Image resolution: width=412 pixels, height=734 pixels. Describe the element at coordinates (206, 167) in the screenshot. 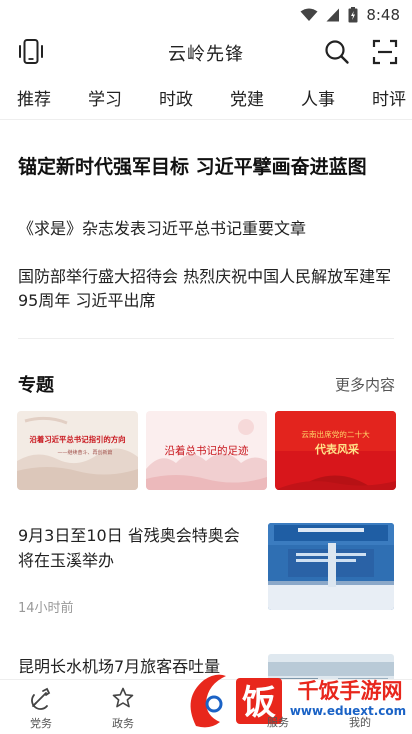

I see `headline-main: 锚定新时代强军目标 习近平擘画奋进蓝图` at that location.